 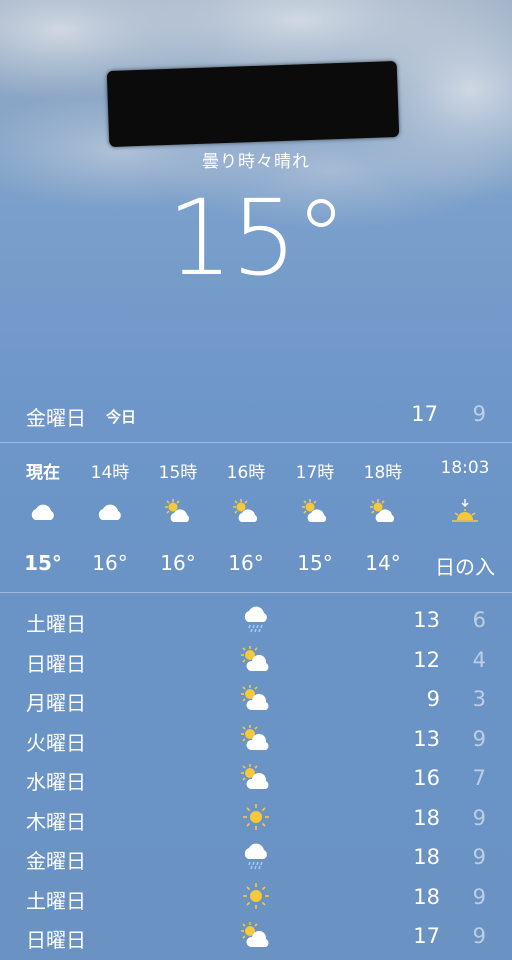 What do you see at coordinates (383, 473) in the screenshot?
I see `hour-label: 18時` at bounding box center [383, 473].